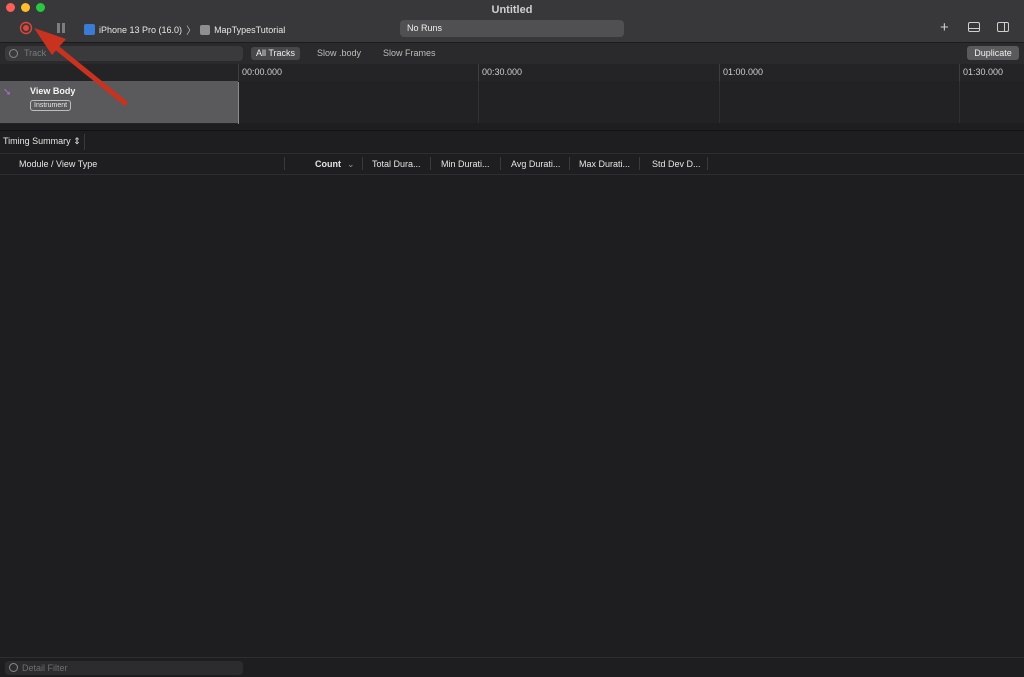 This screenshot has width=1024, height=677. Describe the element at coordinates (40, 7) in the screenshot. I see `zoom-window-button` at that location.